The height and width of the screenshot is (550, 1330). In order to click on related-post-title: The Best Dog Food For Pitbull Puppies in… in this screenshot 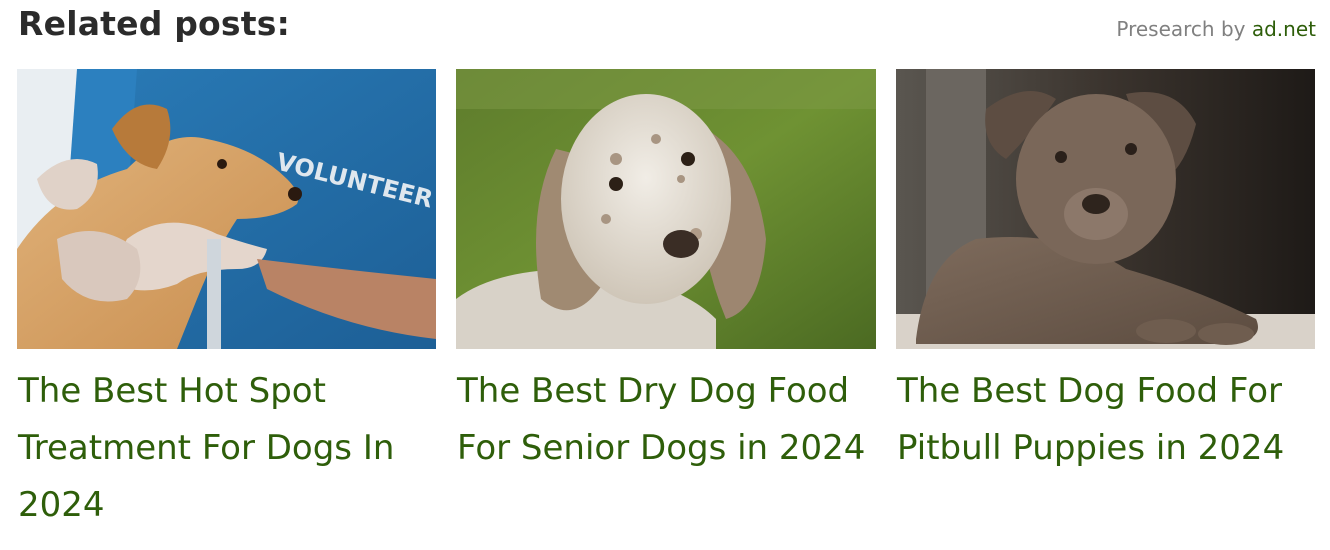, I will do `click(1106, 420)`.